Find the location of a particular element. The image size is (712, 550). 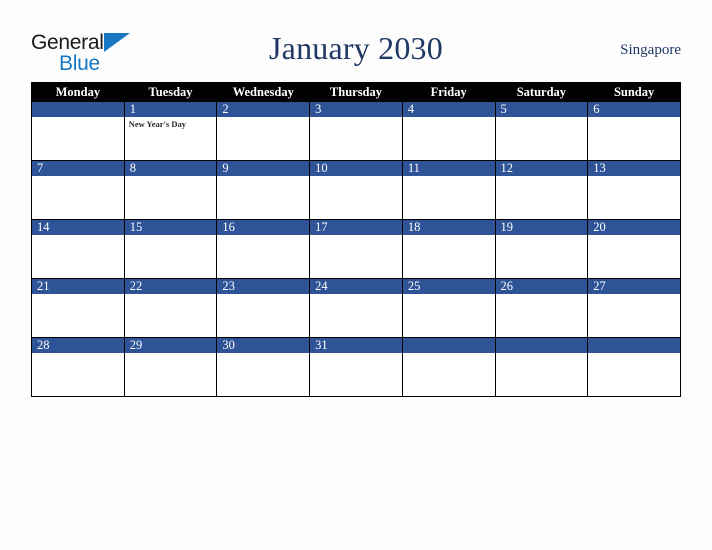

calendar-day-cell: 20 is located at coordinates (634, 249).